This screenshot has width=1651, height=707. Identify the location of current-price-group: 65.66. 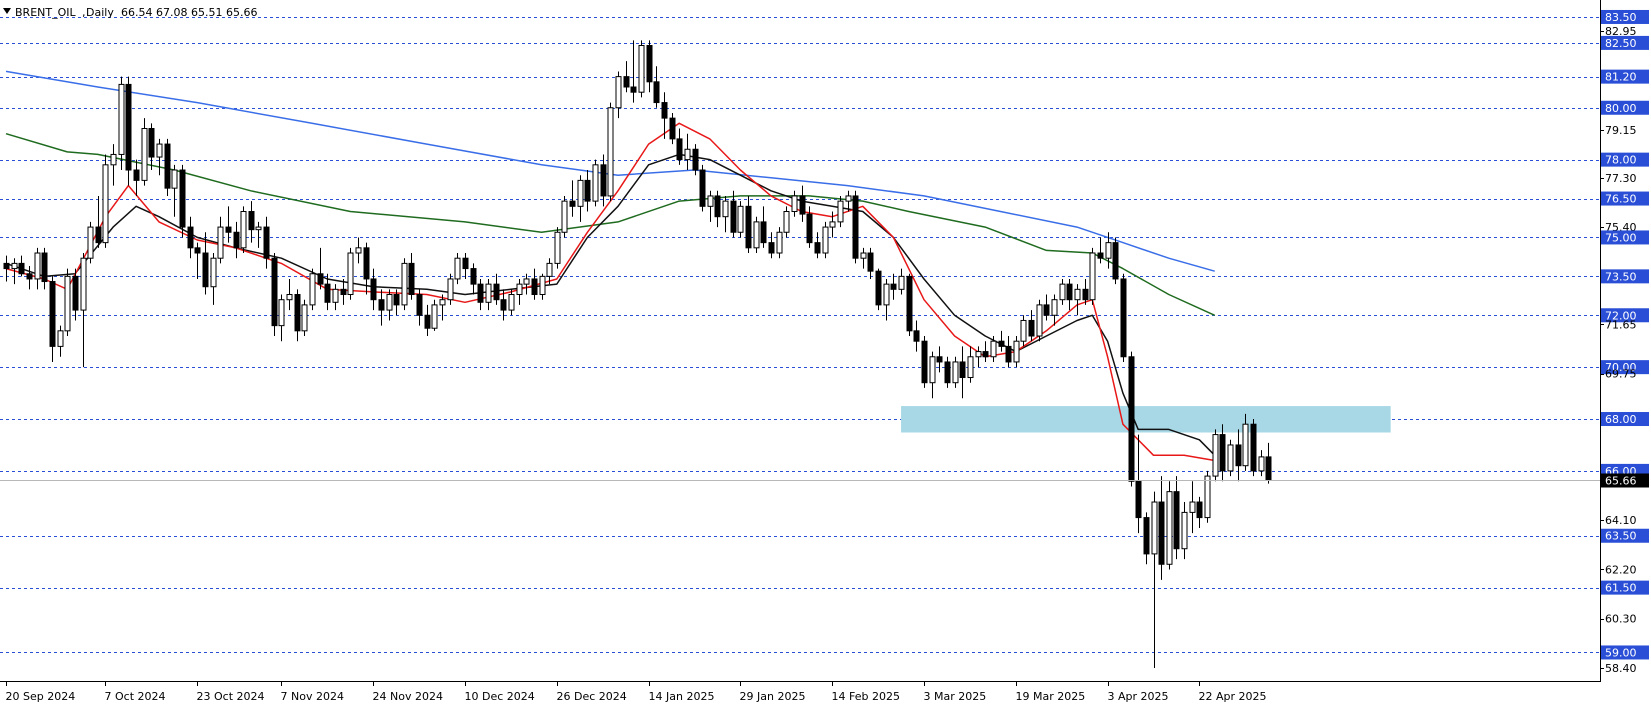
(824, 480).